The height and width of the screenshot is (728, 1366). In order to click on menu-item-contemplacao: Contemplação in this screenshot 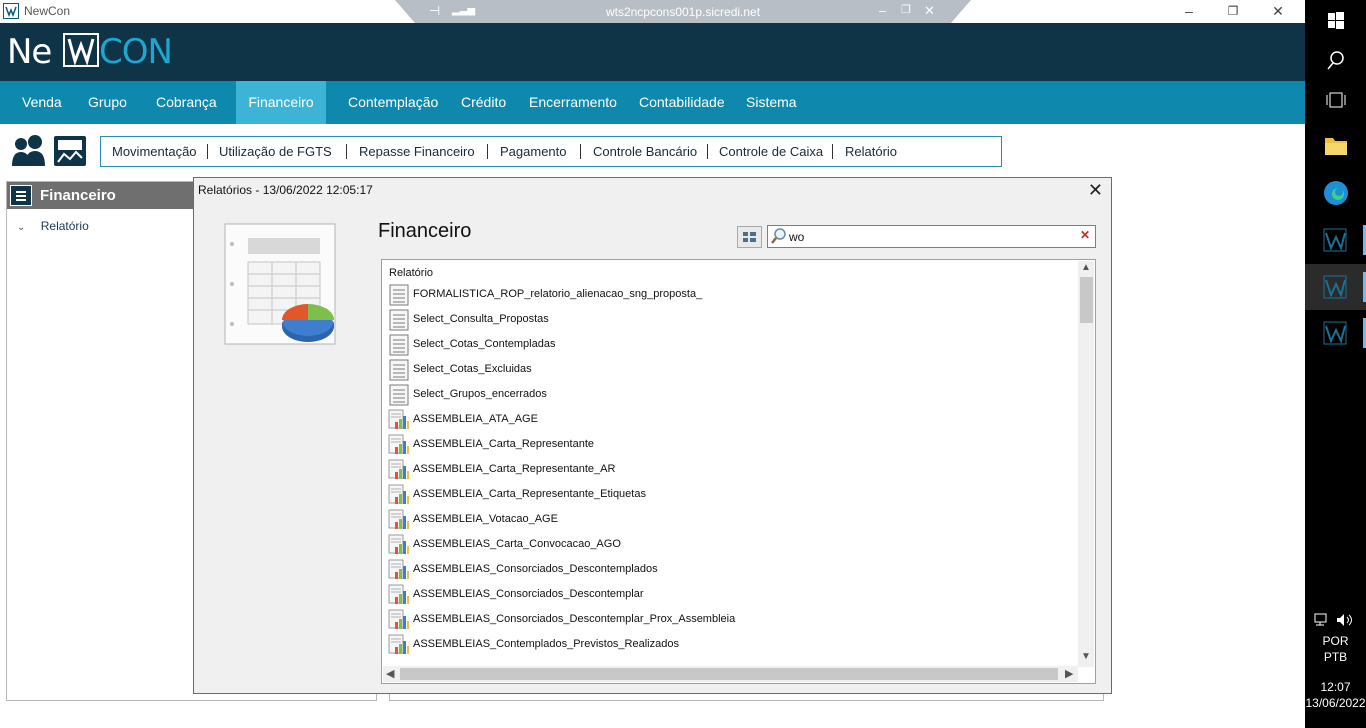, I will do `click(393, 102)`.